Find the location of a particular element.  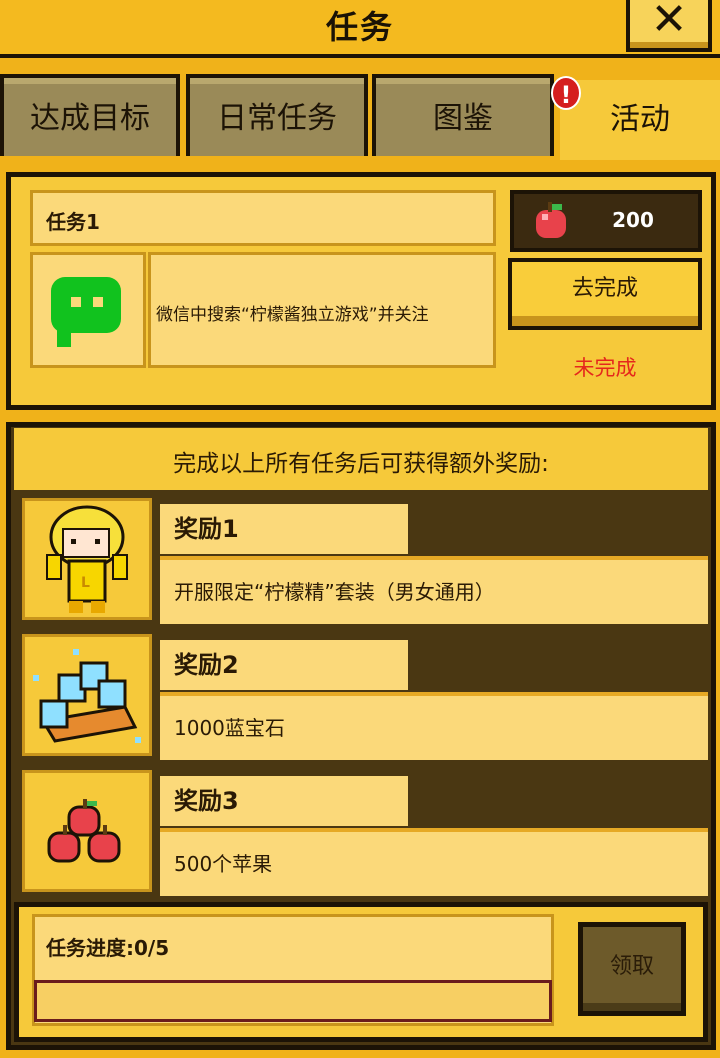

task-icon-box is located at coordinates (88, 310).